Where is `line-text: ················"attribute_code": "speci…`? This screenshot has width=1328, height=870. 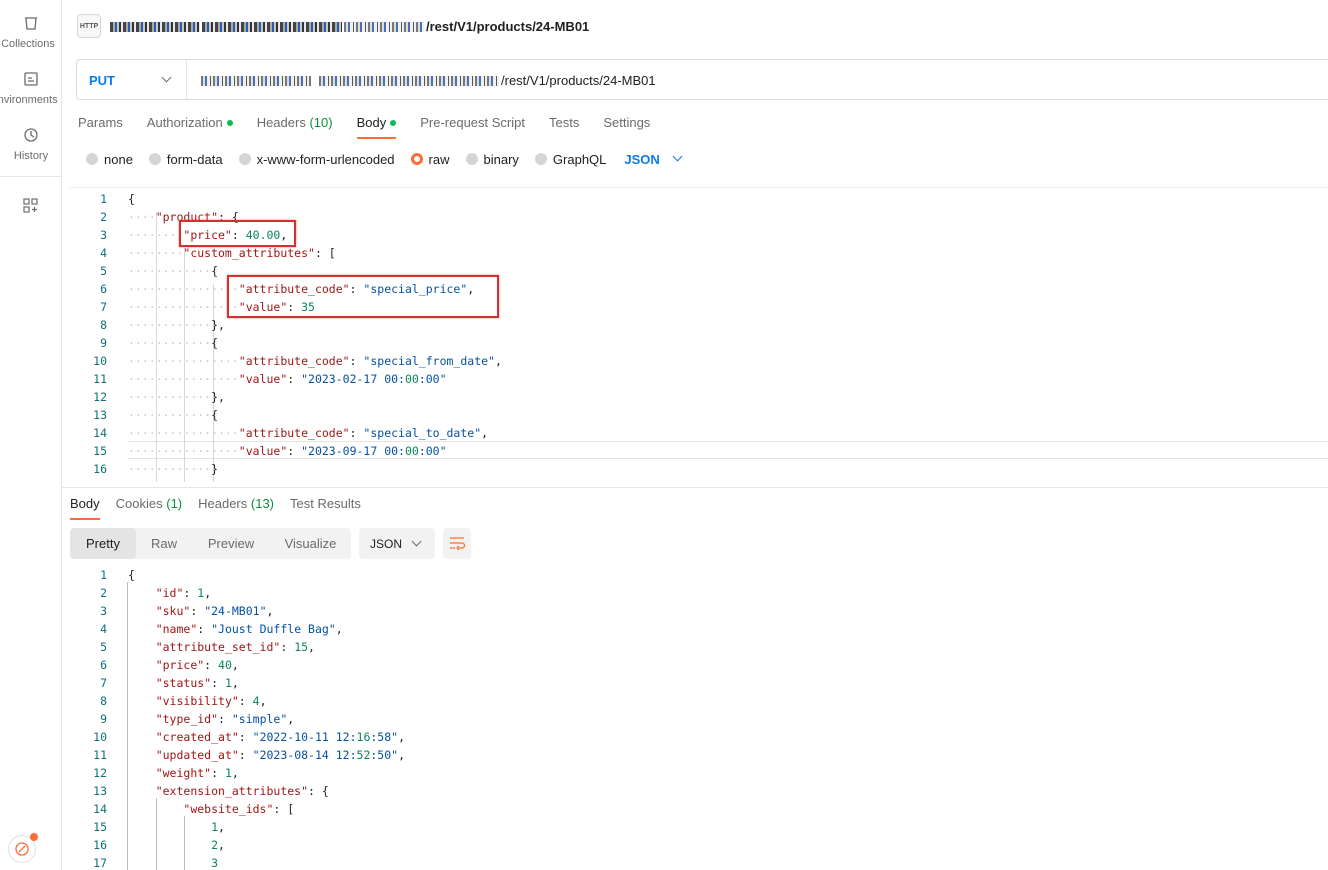
line-text: ················"attribute_code": "speci… is located at coordinates (308, 433).